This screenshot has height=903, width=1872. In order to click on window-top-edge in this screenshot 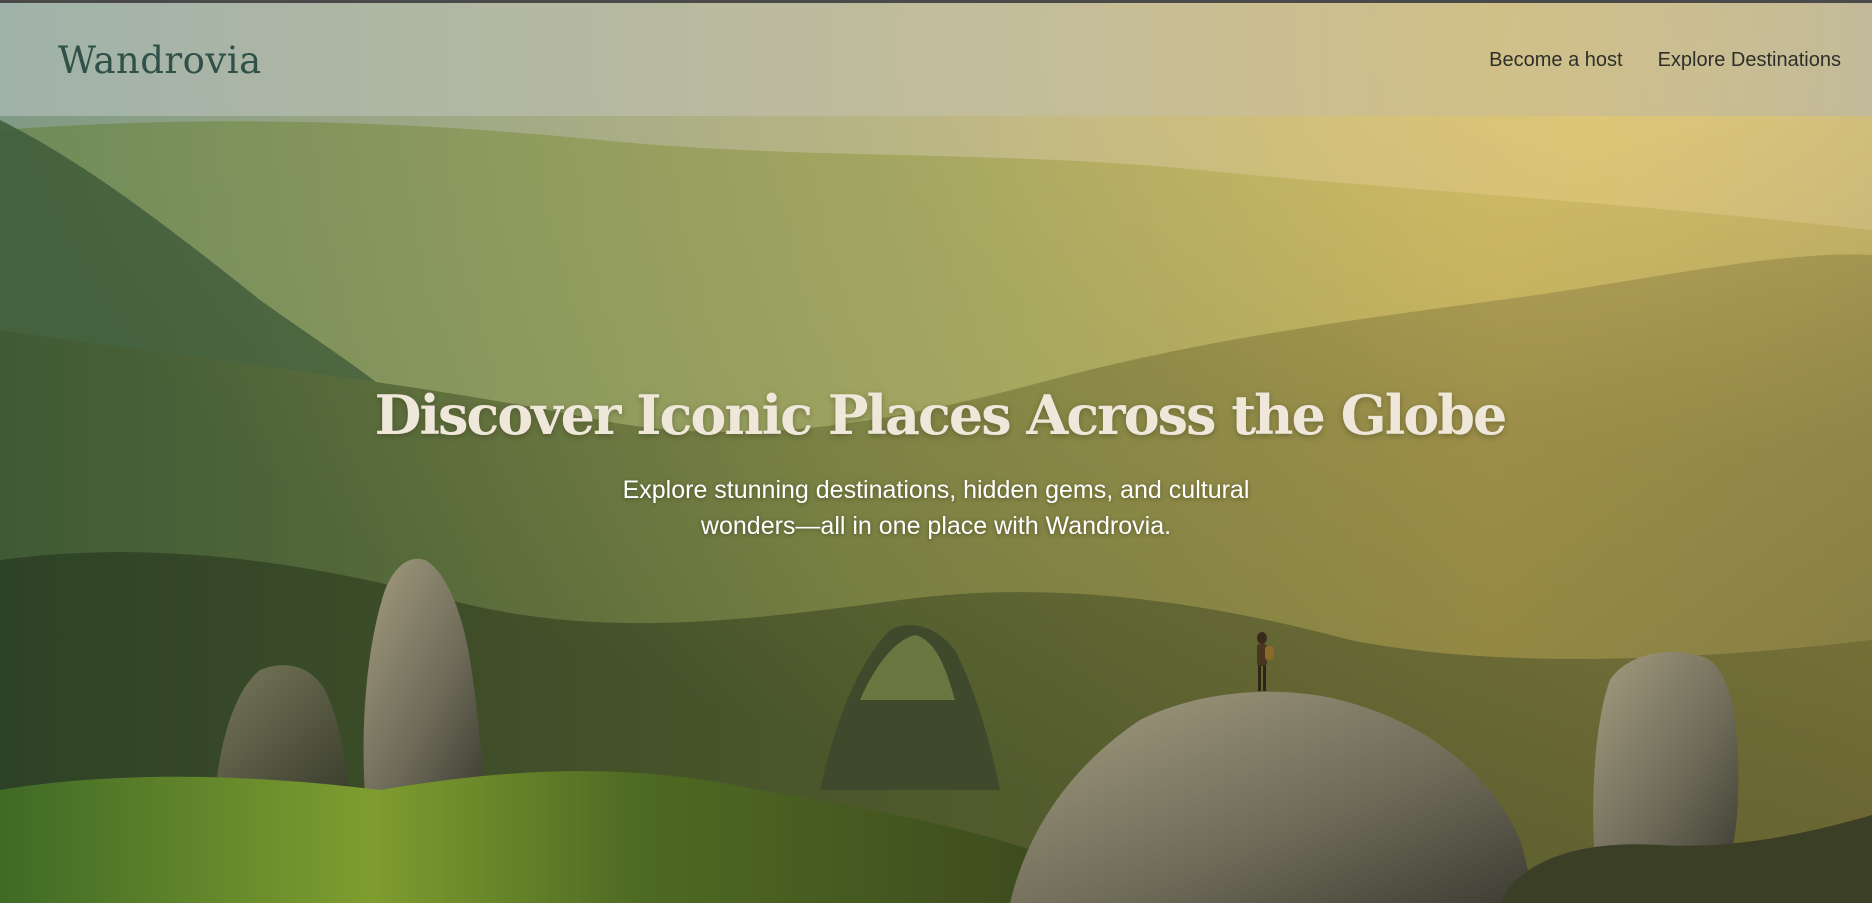, I will do `click(936, 1)`.